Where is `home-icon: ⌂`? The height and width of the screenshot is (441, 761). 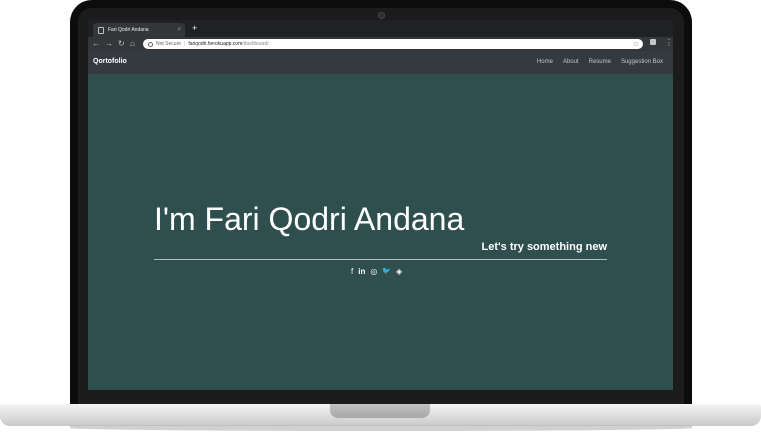 home-icon: ⌂ is located at coordinates (132, 44).